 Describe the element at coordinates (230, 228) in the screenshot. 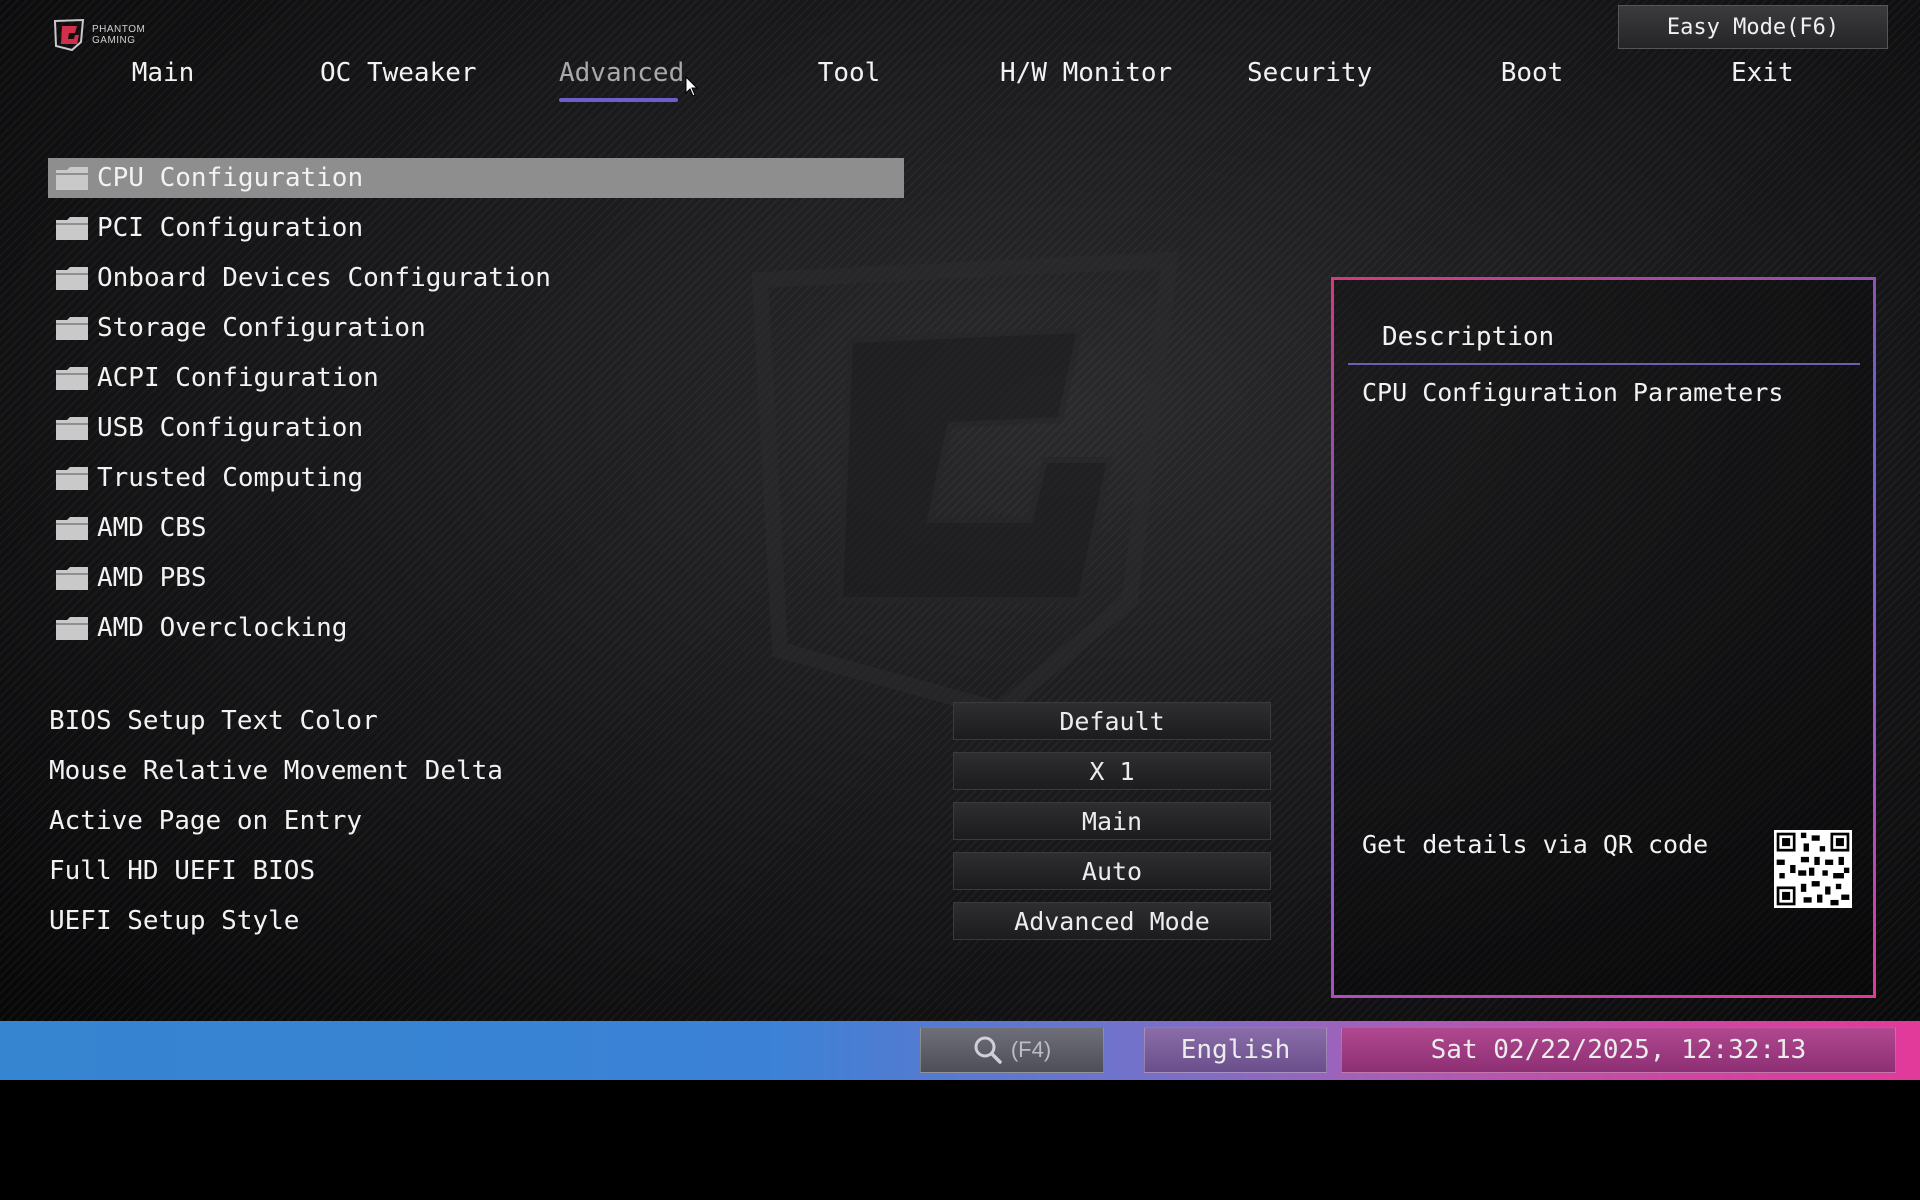

I see `menu-item-label: PCI Configuration` at that location.